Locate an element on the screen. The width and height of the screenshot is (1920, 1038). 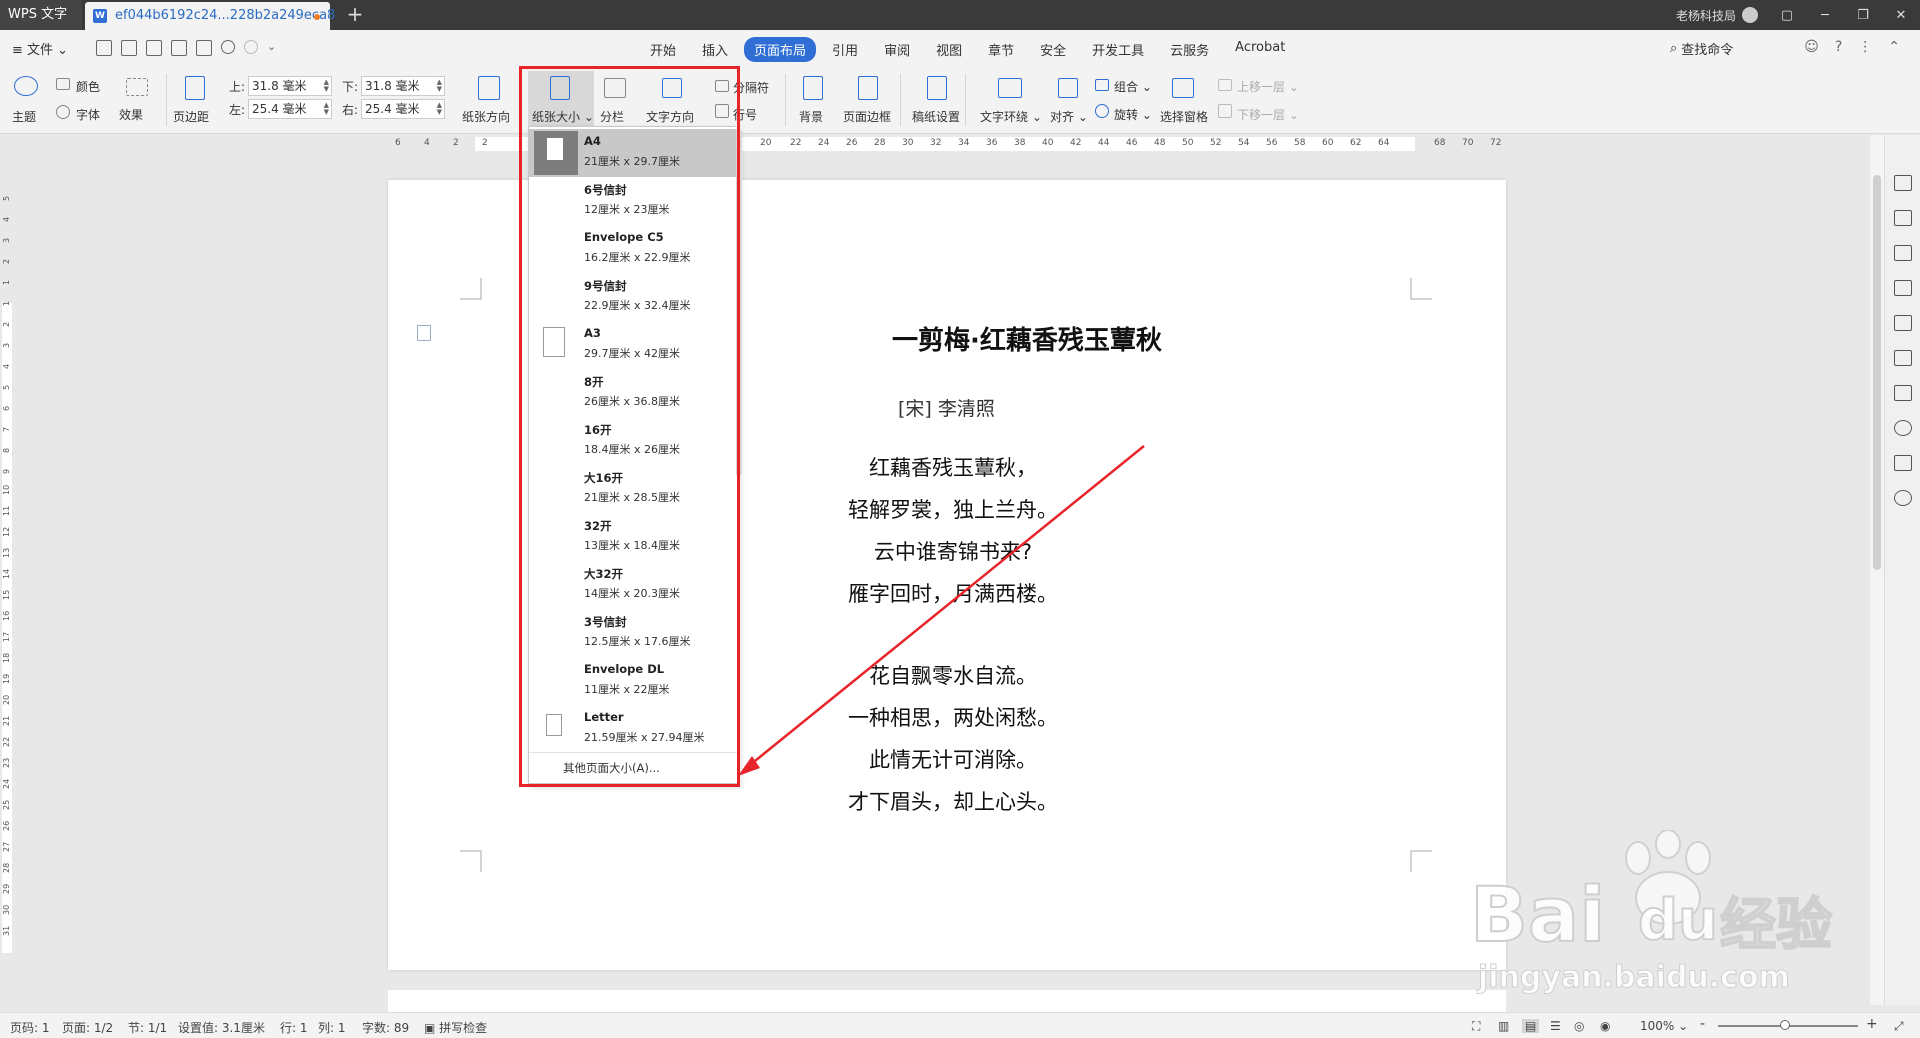
bottom-margin-input: 31.8 毫米 ▲ ▼ is located at coordinates (403, 86).